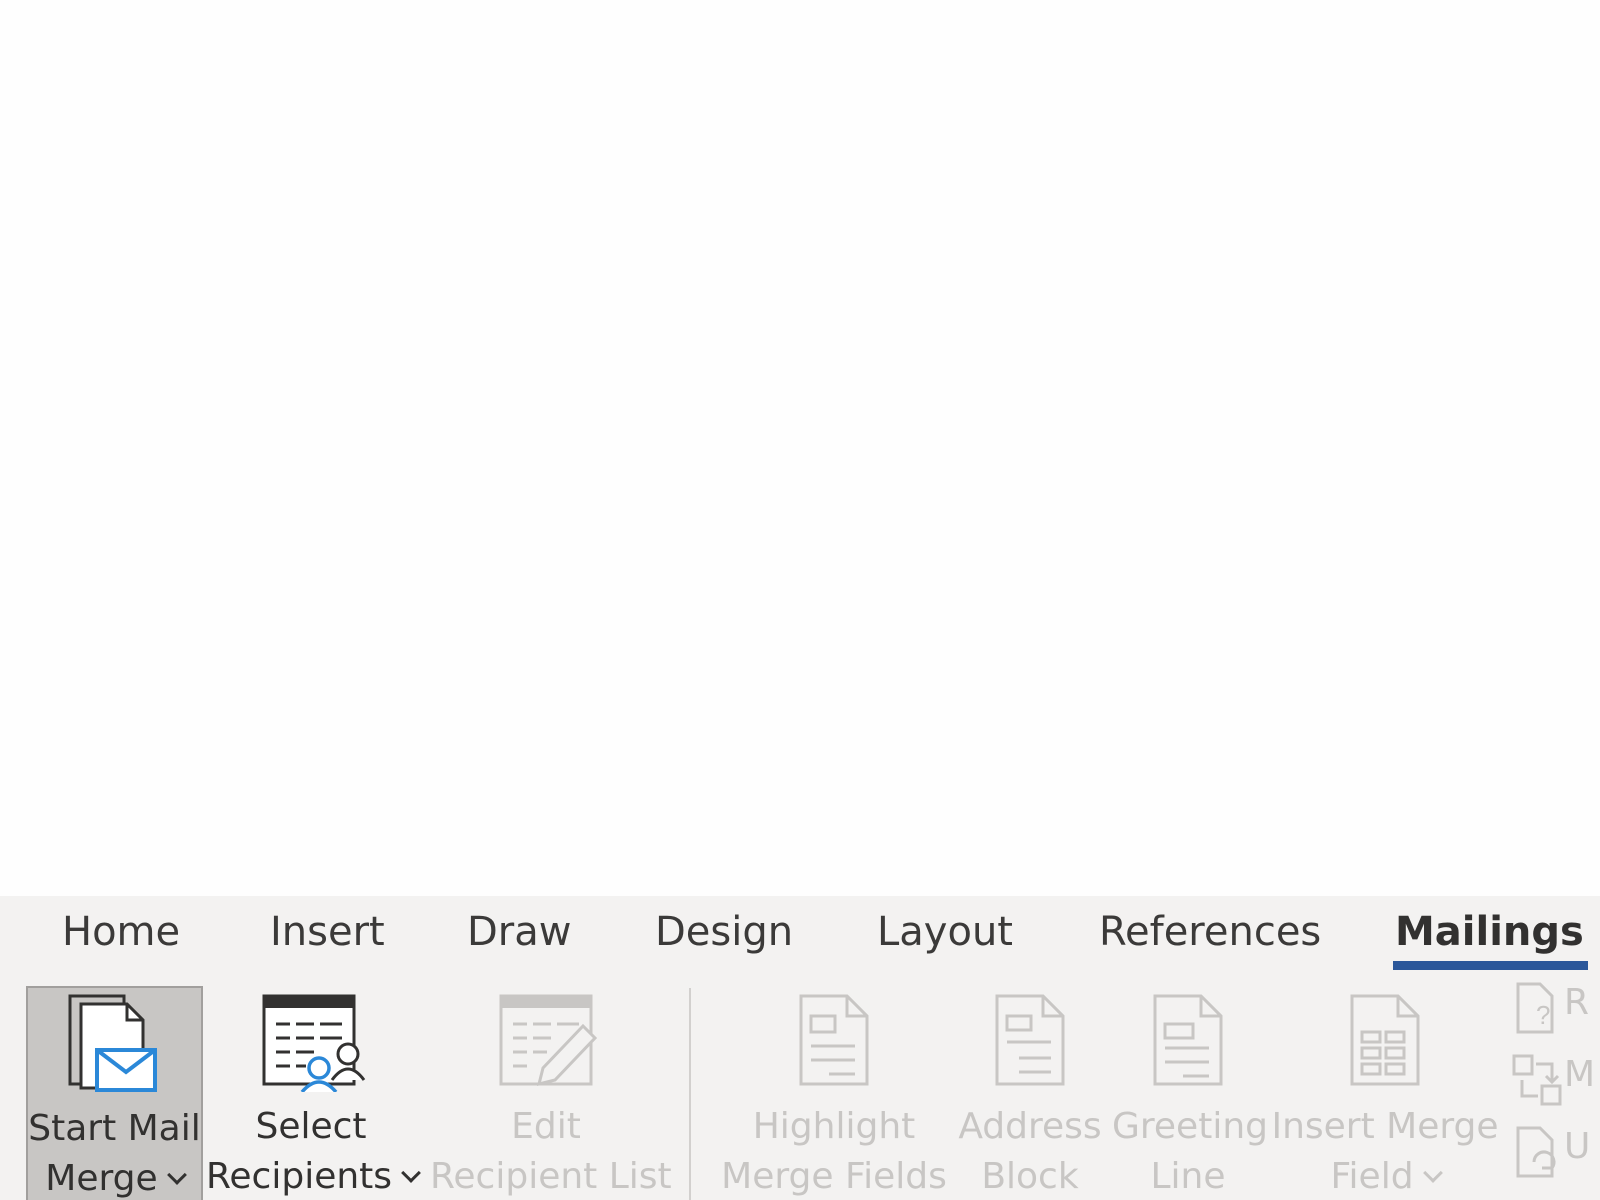 This screenshot has width=1600, height=1200. What do you see at coordinates (1030, 1126) in the screenshot?
I see `address-block-line1: Address` at bounding box center [1030, 1126].